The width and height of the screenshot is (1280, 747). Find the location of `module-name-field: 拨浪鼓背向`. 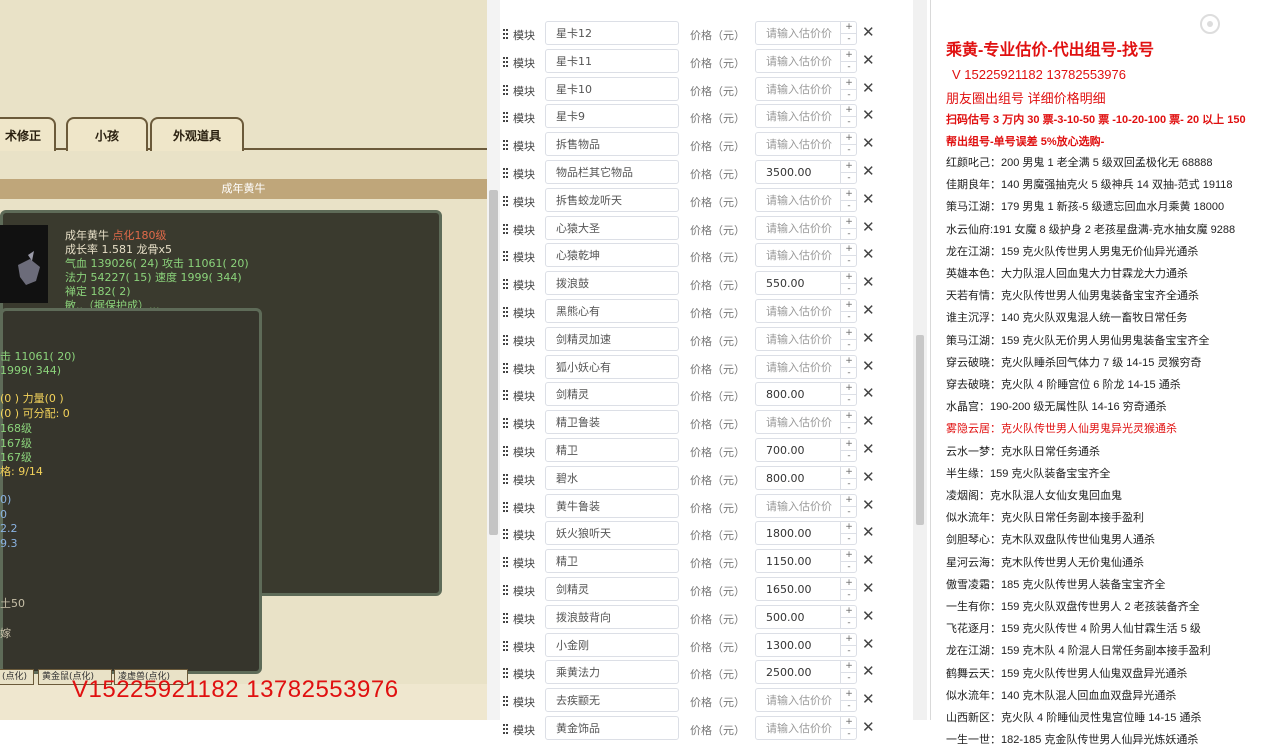

module-name-field: 拨浪鼓背向 is located at coordinates (612, 616).